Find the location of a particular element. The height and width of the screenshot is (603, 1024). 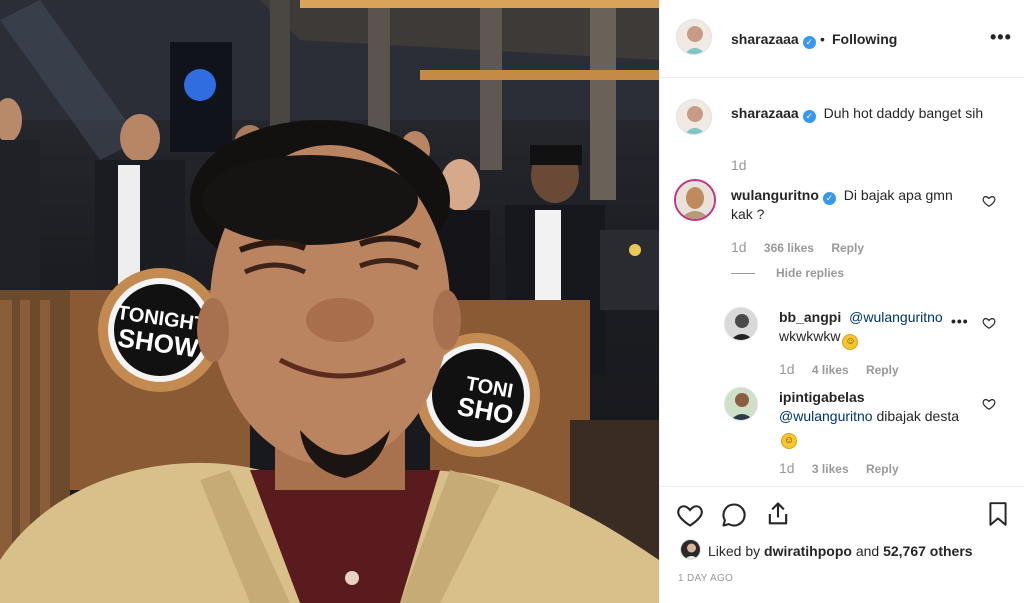

caption-username-text: sharazaaa is located at coordinates (765, 113).